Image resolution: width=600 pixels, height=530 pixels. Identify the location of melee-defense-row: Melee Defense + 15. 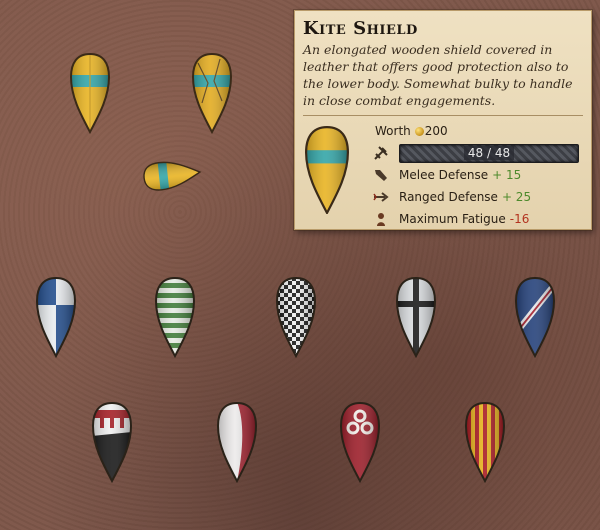
(477, 175).